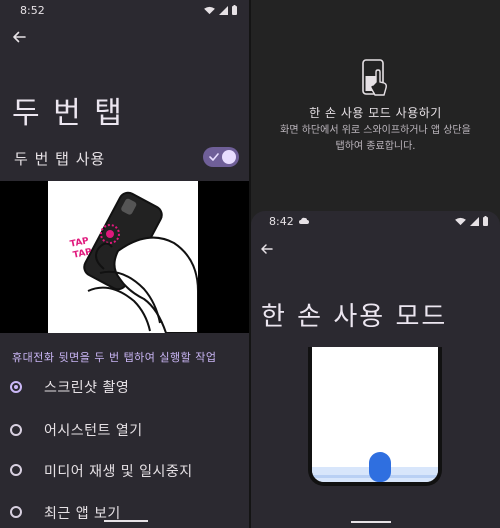 The image size is (500, 528). I want to click on status-time: 8:42, so click(281, 221).